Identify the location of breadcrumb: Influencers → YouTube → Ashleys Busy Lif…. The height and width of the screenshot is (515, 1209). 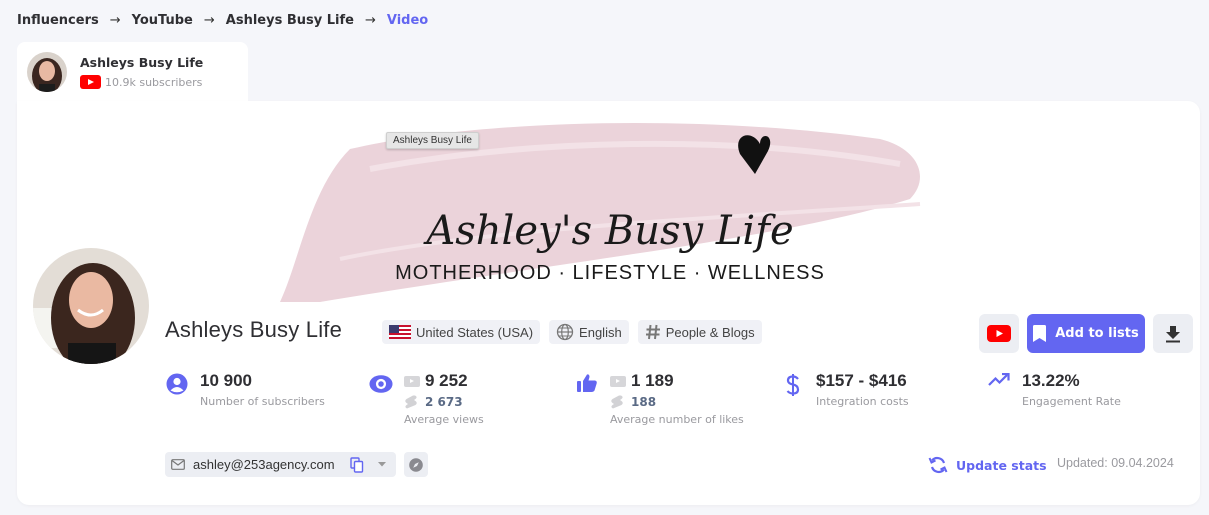
(222, 20).